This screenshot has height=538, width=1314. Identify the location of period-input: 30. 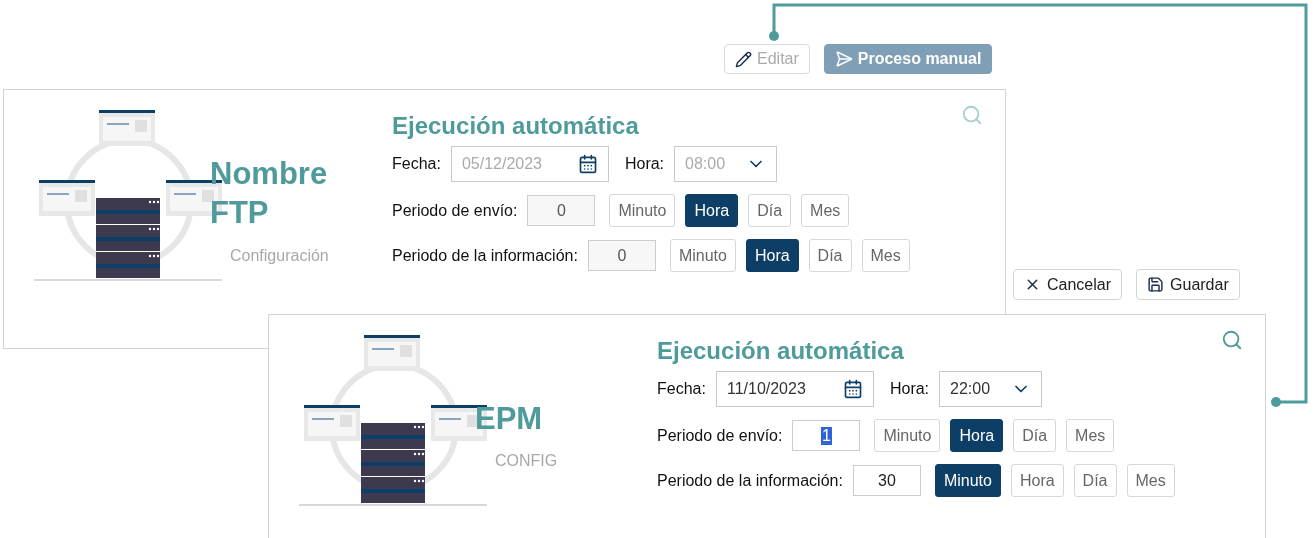
(886, 480).